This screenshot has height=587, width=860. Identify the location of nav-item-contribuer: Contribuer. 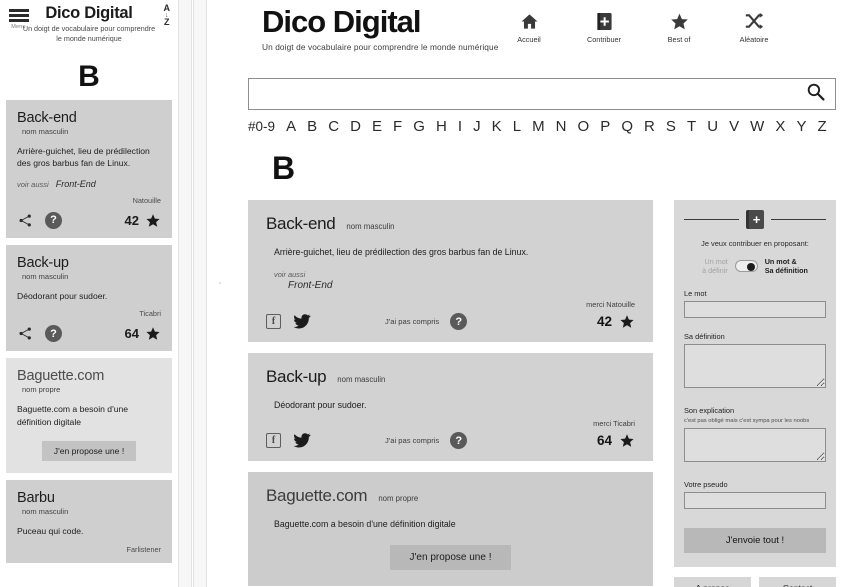
(604, 27).